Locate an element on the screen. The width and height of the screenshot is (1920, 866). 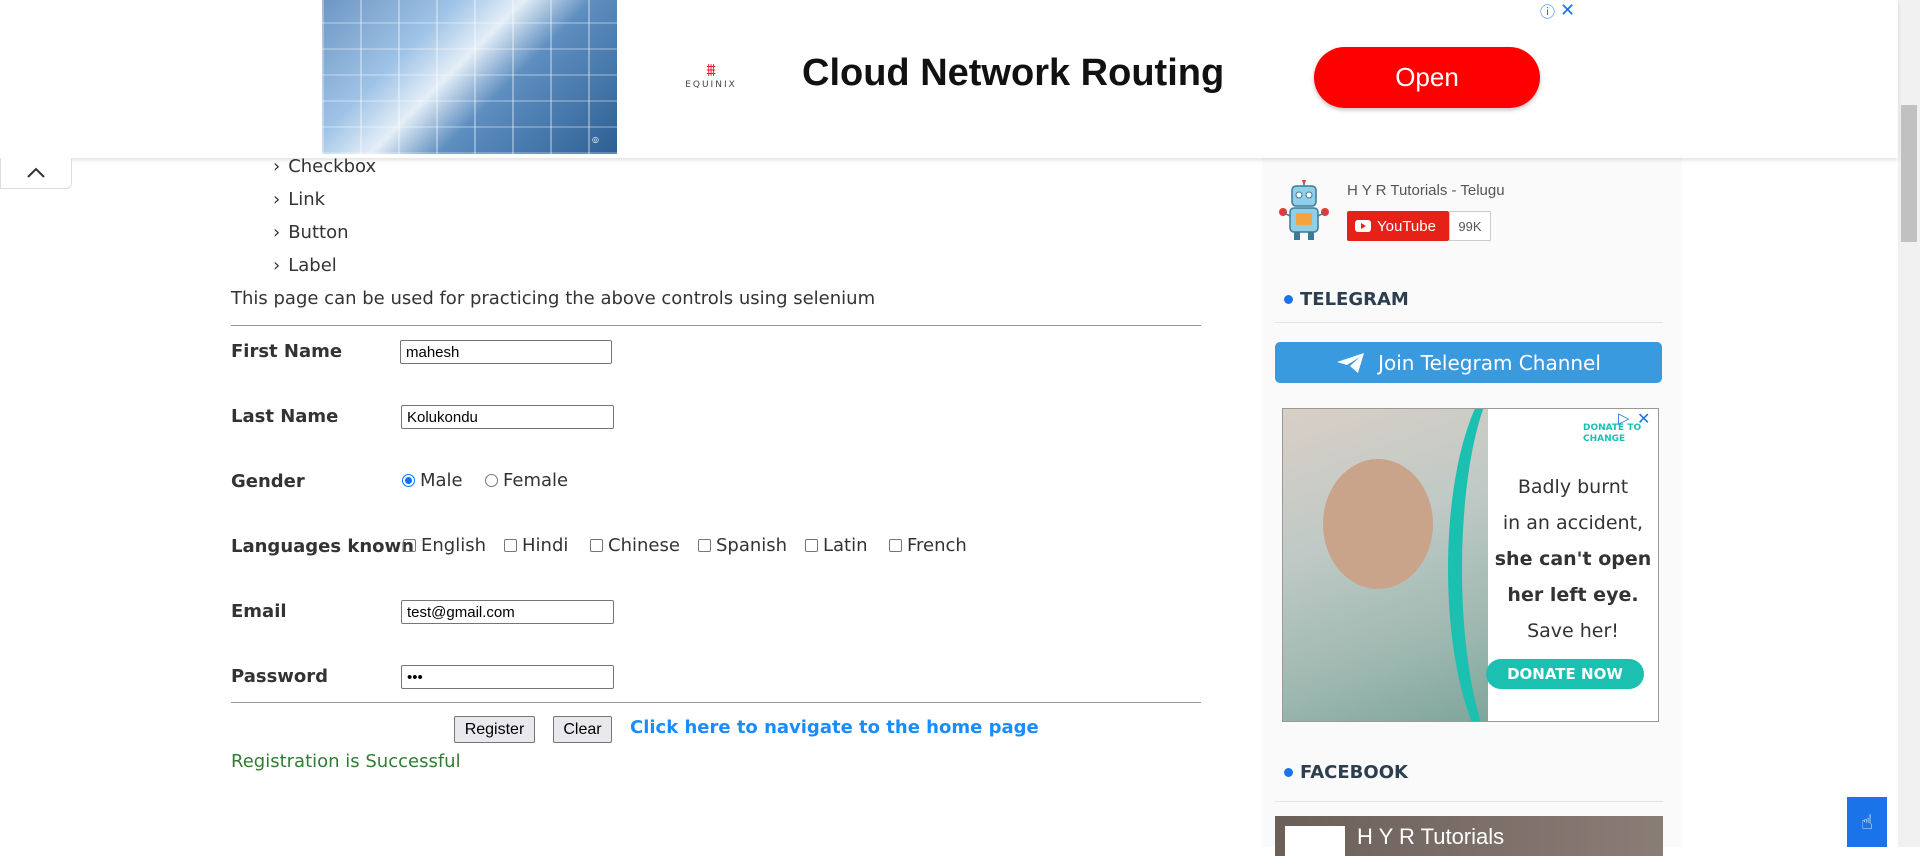
ad-open-button: Open is located at coordinates (1427, 77).